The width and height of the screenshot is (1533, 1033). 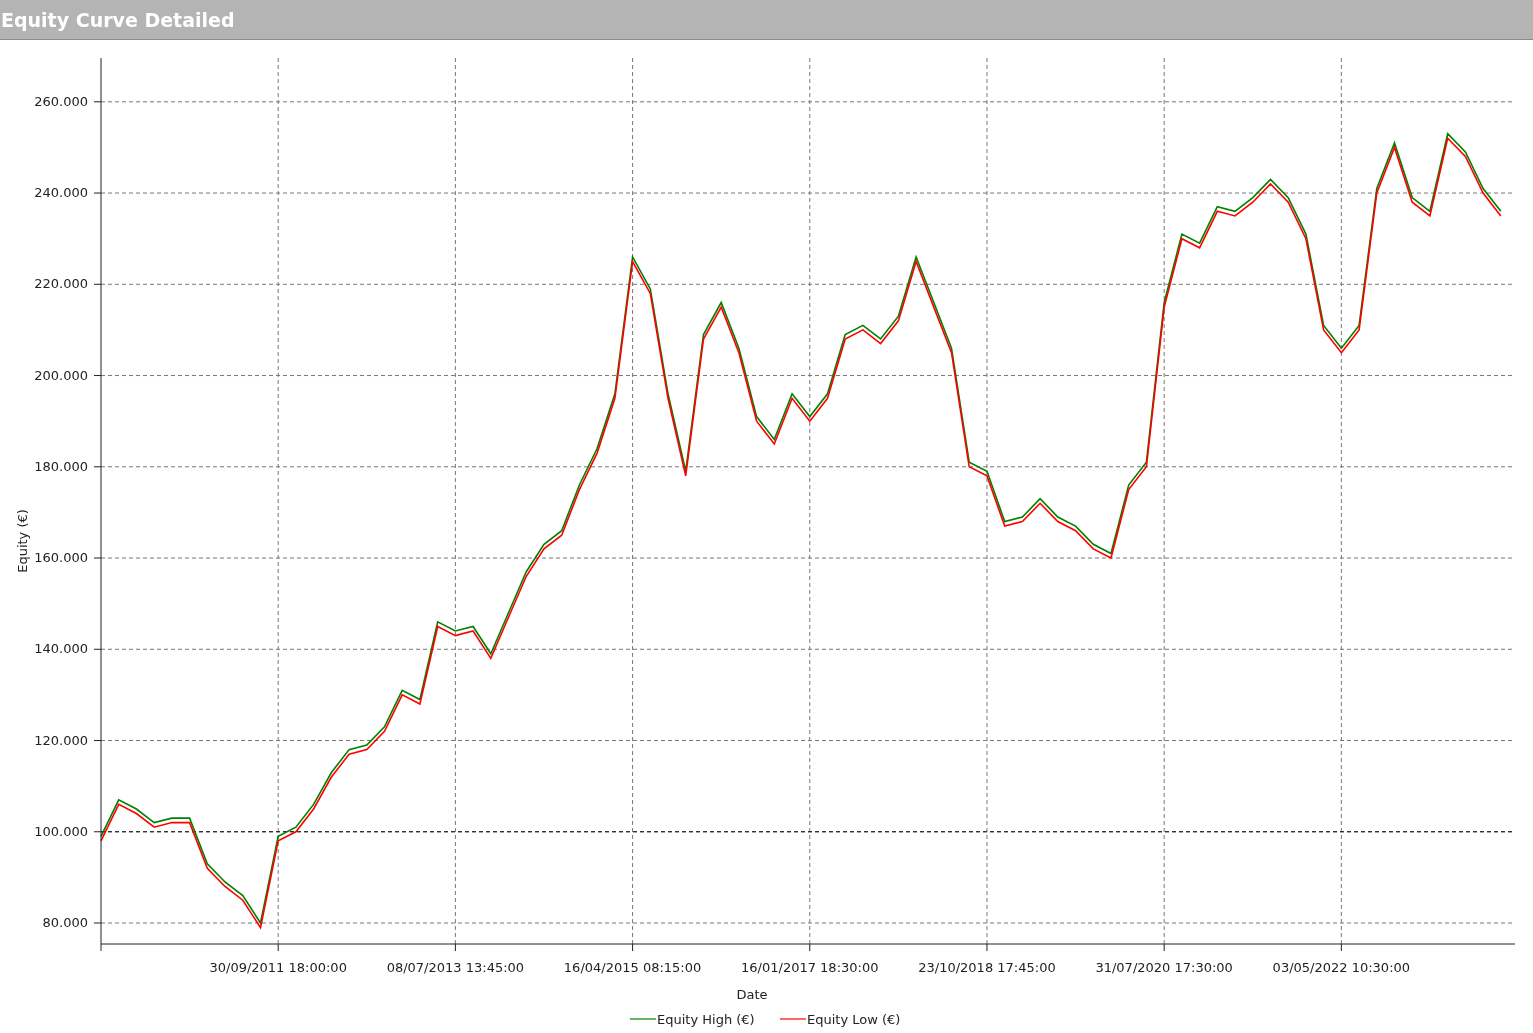 What do you see at coordinates (854, 1019) in the screenshot?
I see `legend-label: Equity Low (€)` at bounding box center [854, 1019].